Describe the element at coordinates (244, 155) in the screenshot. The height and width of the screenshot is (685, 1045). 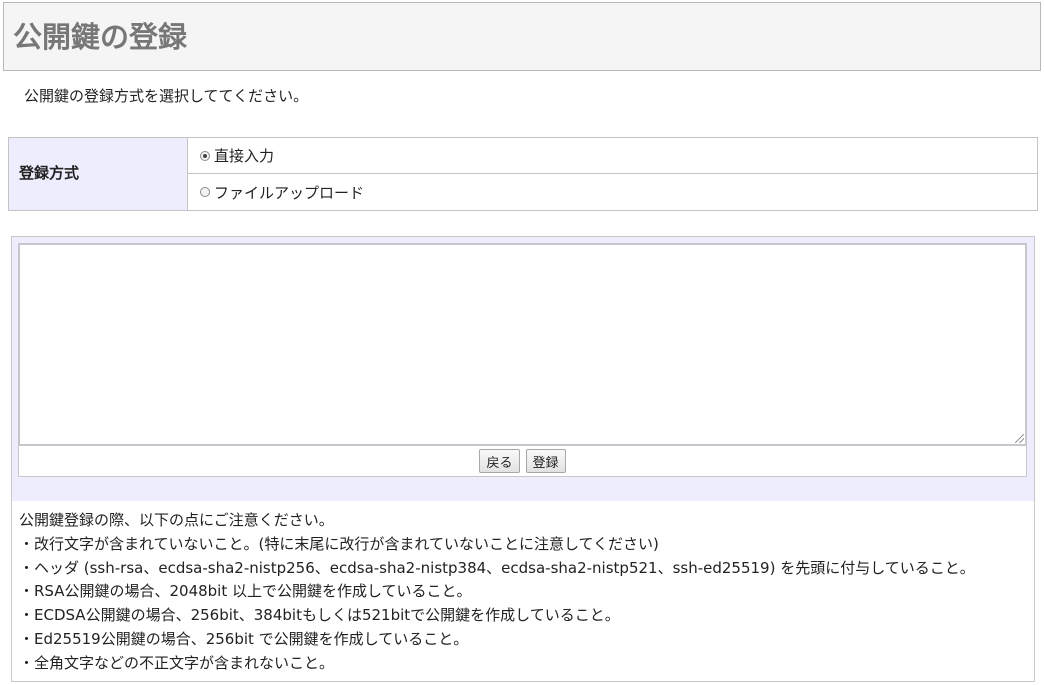
I see `option-direct-input-label: 直接入力` at that location.